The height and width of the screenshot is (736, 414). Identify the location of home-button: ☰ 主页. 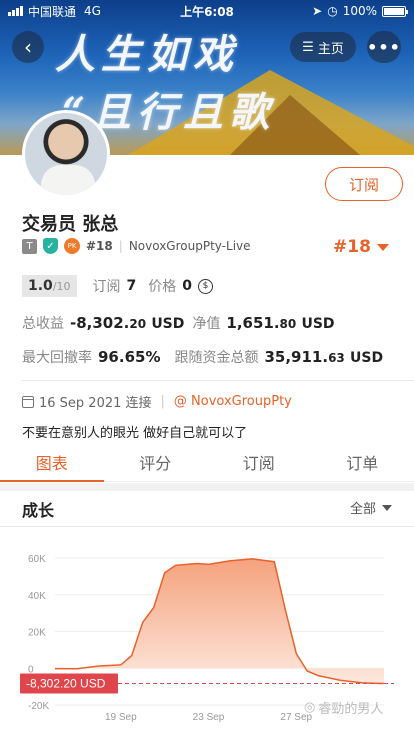
(323, 47).